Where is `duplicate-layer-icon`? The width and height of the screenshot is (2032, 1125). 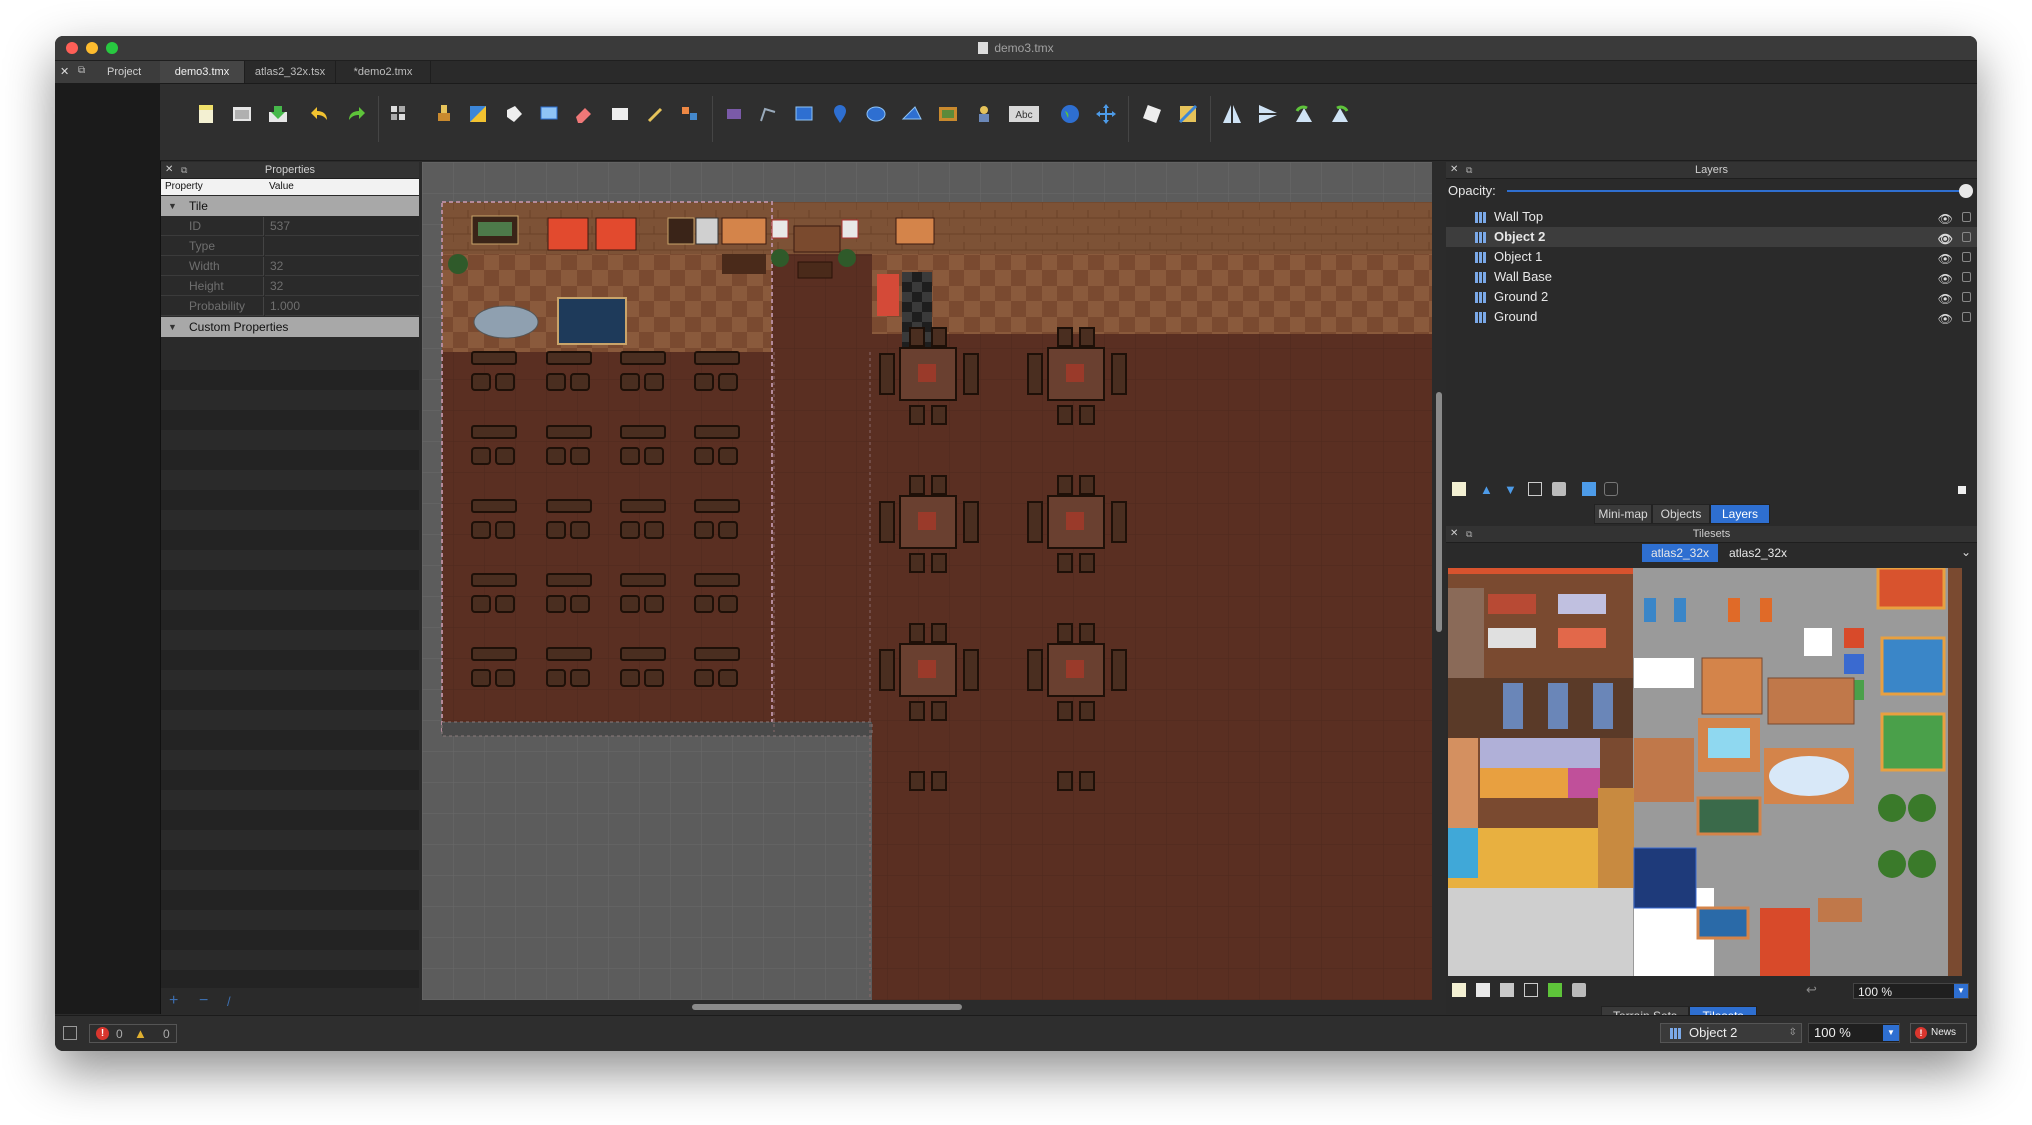 duplicate-layer-icon is located at coordinates (1535, 489).